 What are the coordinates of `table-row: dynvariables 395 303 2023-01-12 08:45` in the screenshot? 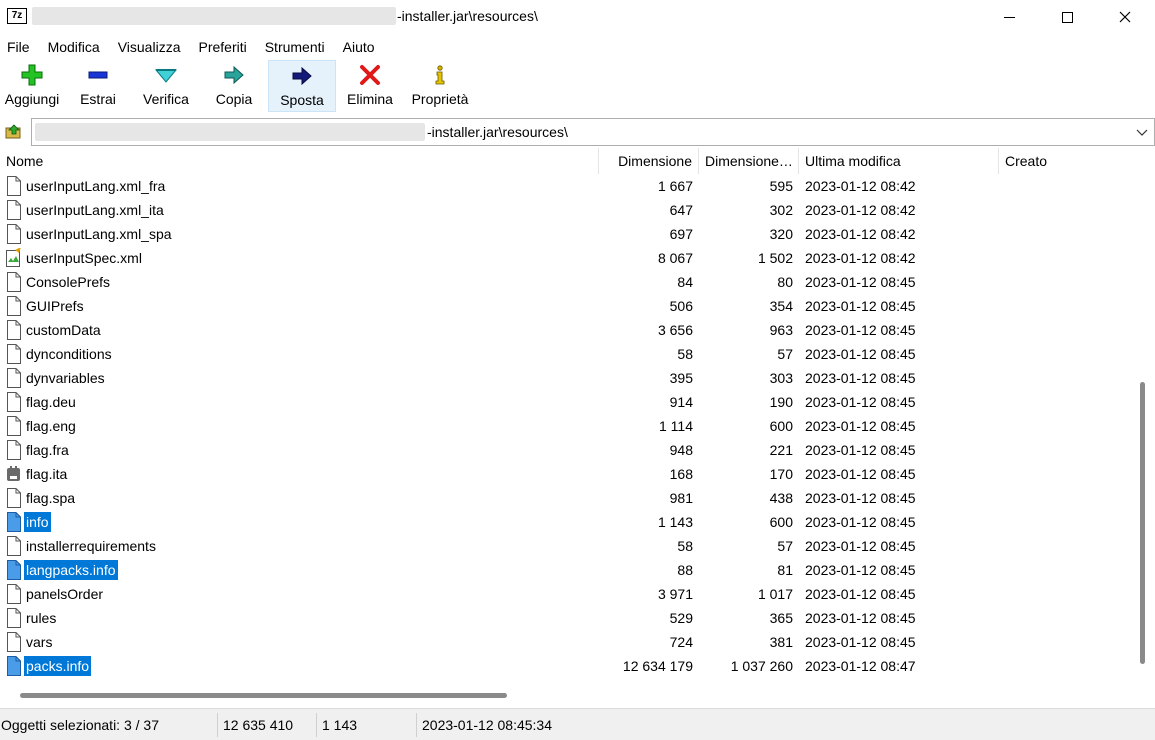 It's located at (566, 378).